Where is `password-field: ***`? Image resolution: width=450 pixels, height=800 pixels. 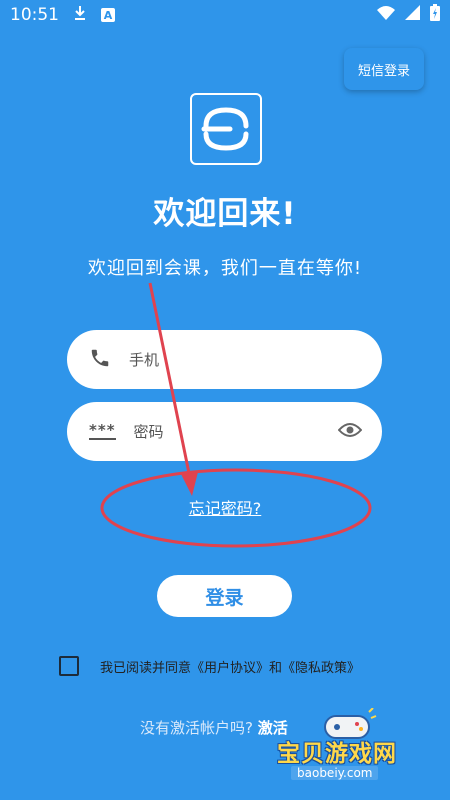 password-field: *** is located at coordinates (224, 431).